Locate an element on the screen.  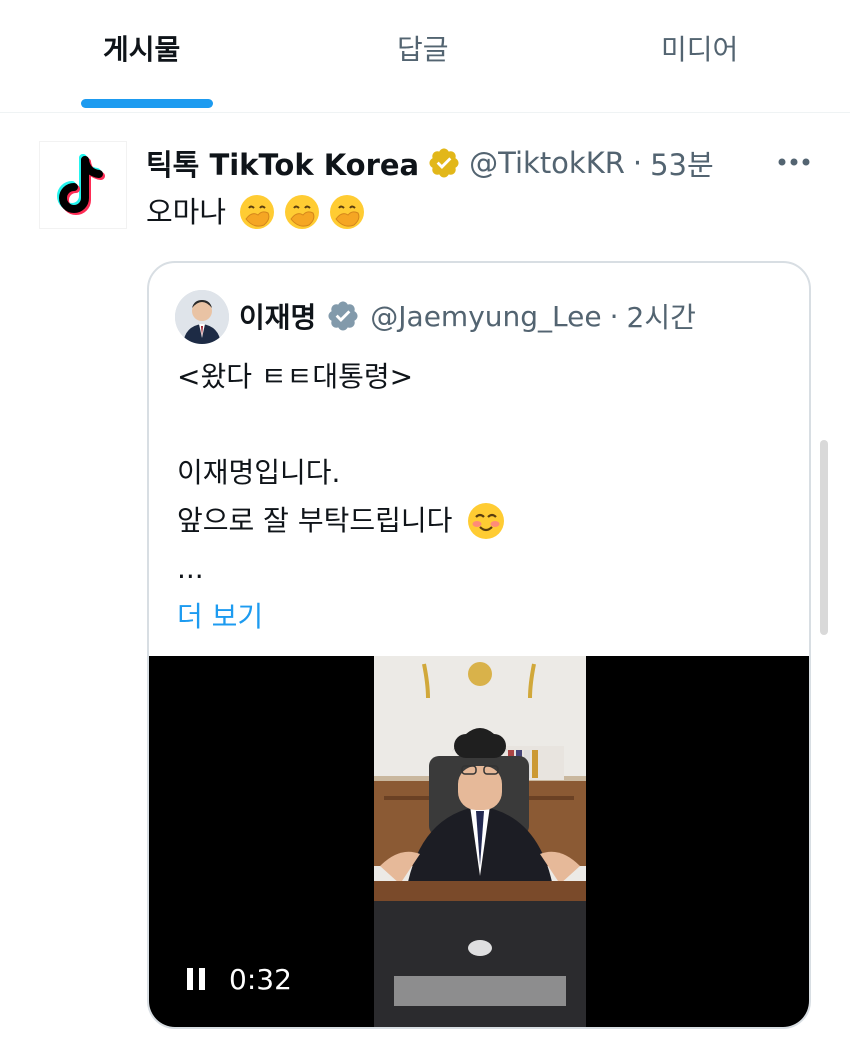
tweet-time: 53분 is located at coordinates (682, 163).